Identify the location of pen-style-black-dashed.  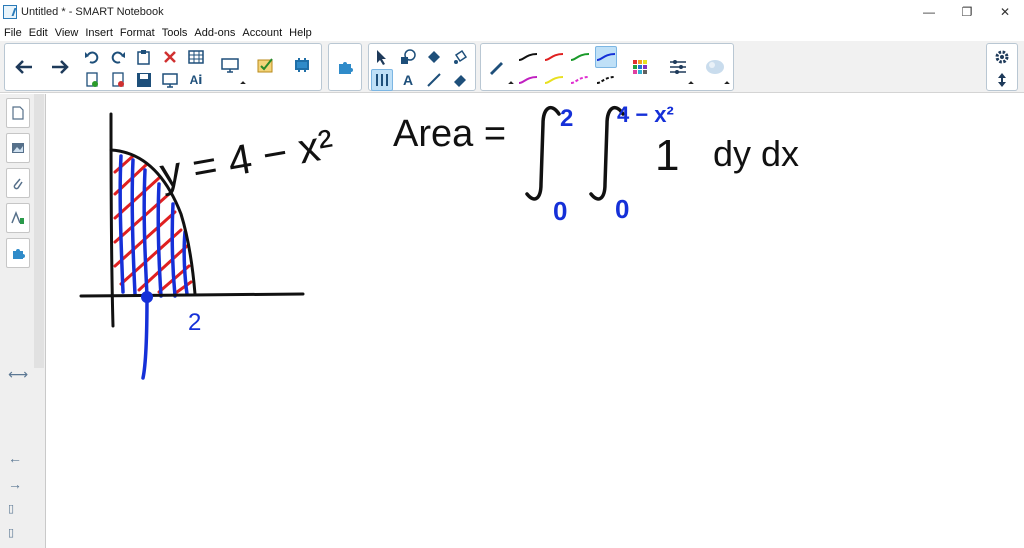
(606, 80).